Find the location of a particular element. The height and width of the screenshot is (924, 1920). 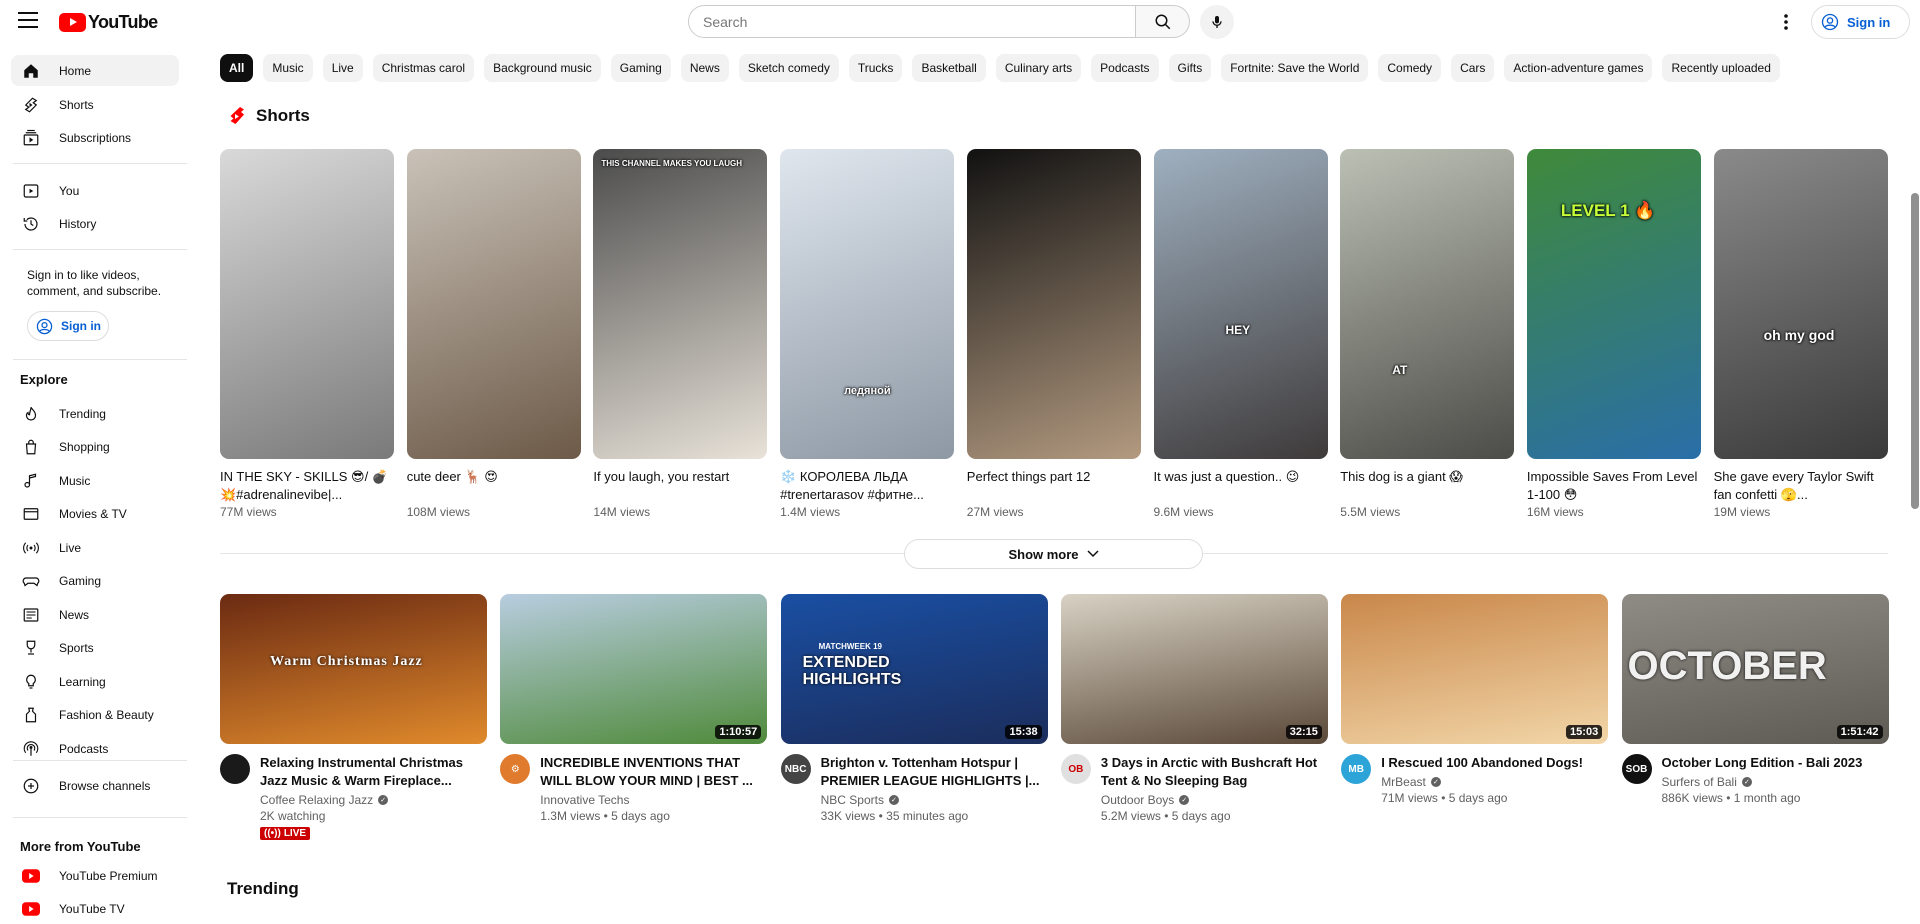

sidebar-item-news: News is located at coordinates (95, 614).